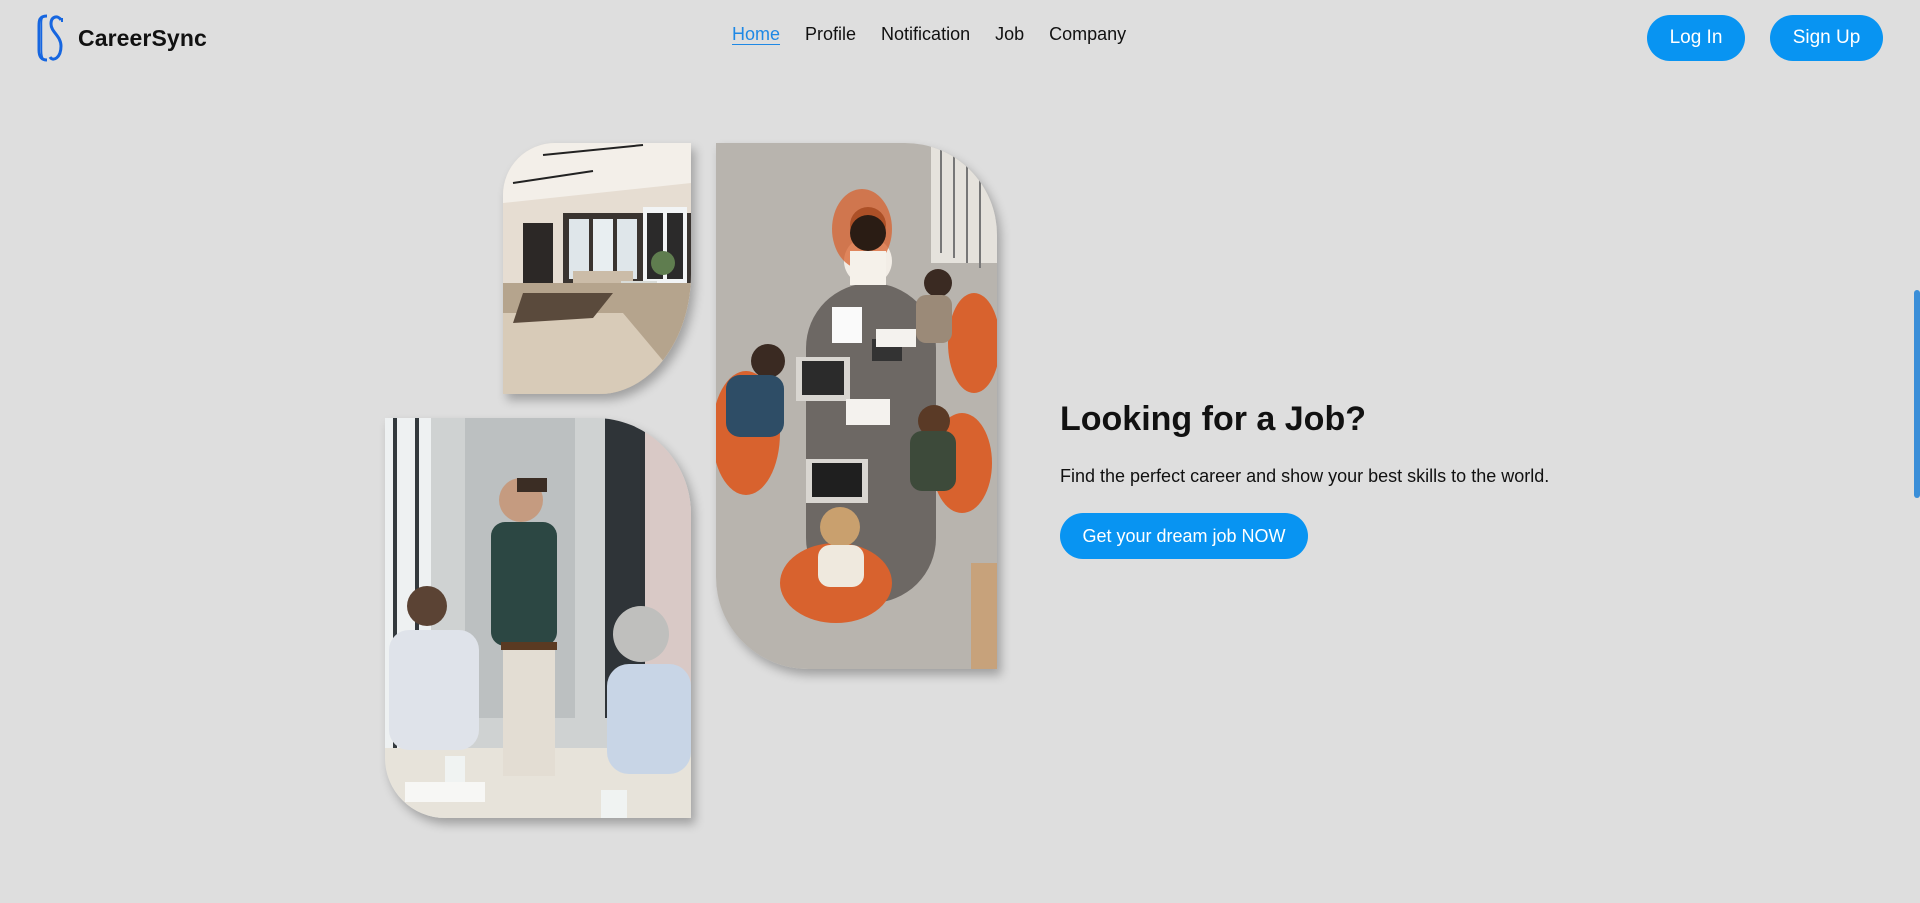 Image resolution: width=1920 pixels, height=903 pixels. What do you see at coordinates (538, 618) in the screenshot?
I see `business-discussion-photo` at bounding box center [538, 618].